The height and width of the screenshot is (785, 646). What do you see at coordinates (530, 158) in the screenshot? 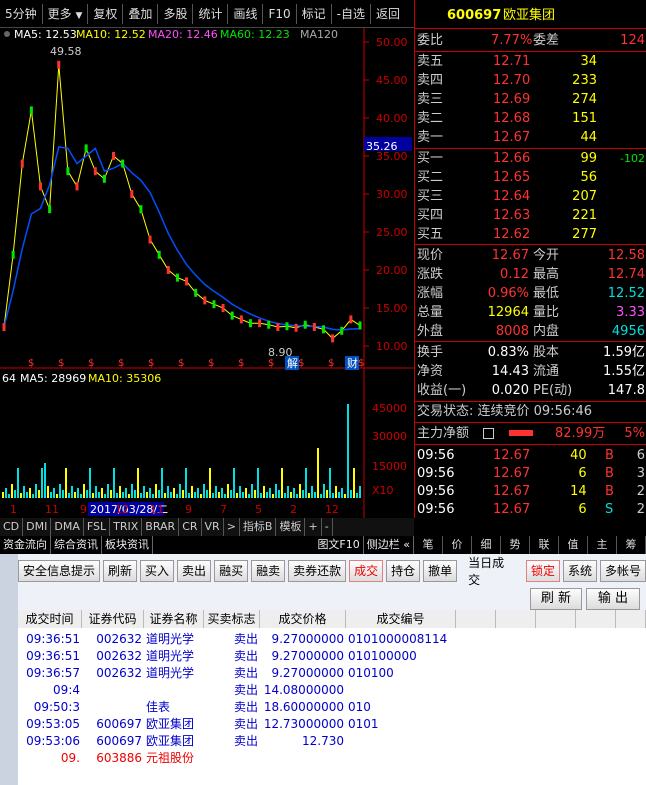
I see `bid-row: 买一 12.66 99 -102` at bounding box center [530, 158].